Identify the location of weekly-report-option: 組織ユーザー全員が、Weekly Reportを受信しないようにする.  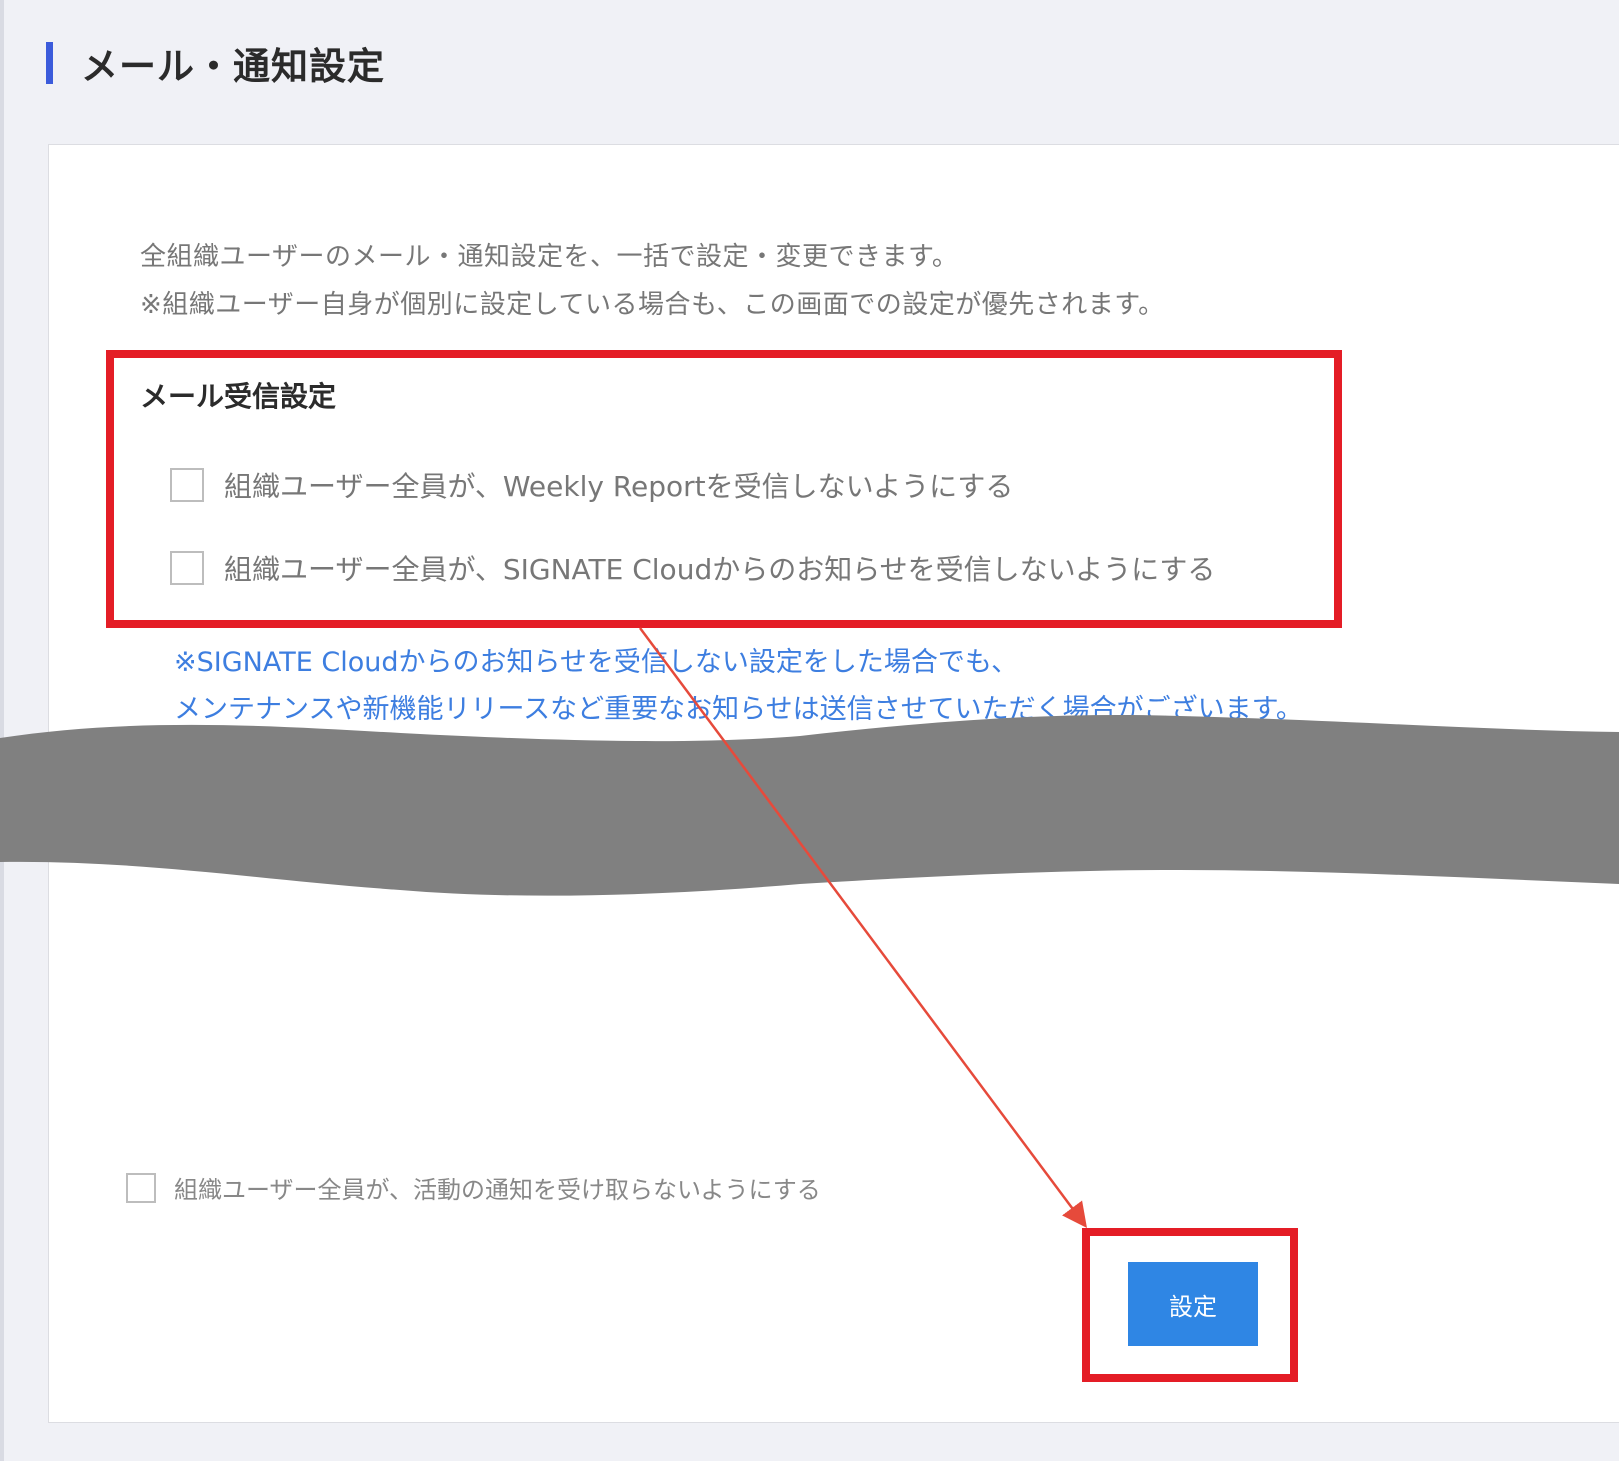
(591, 485).